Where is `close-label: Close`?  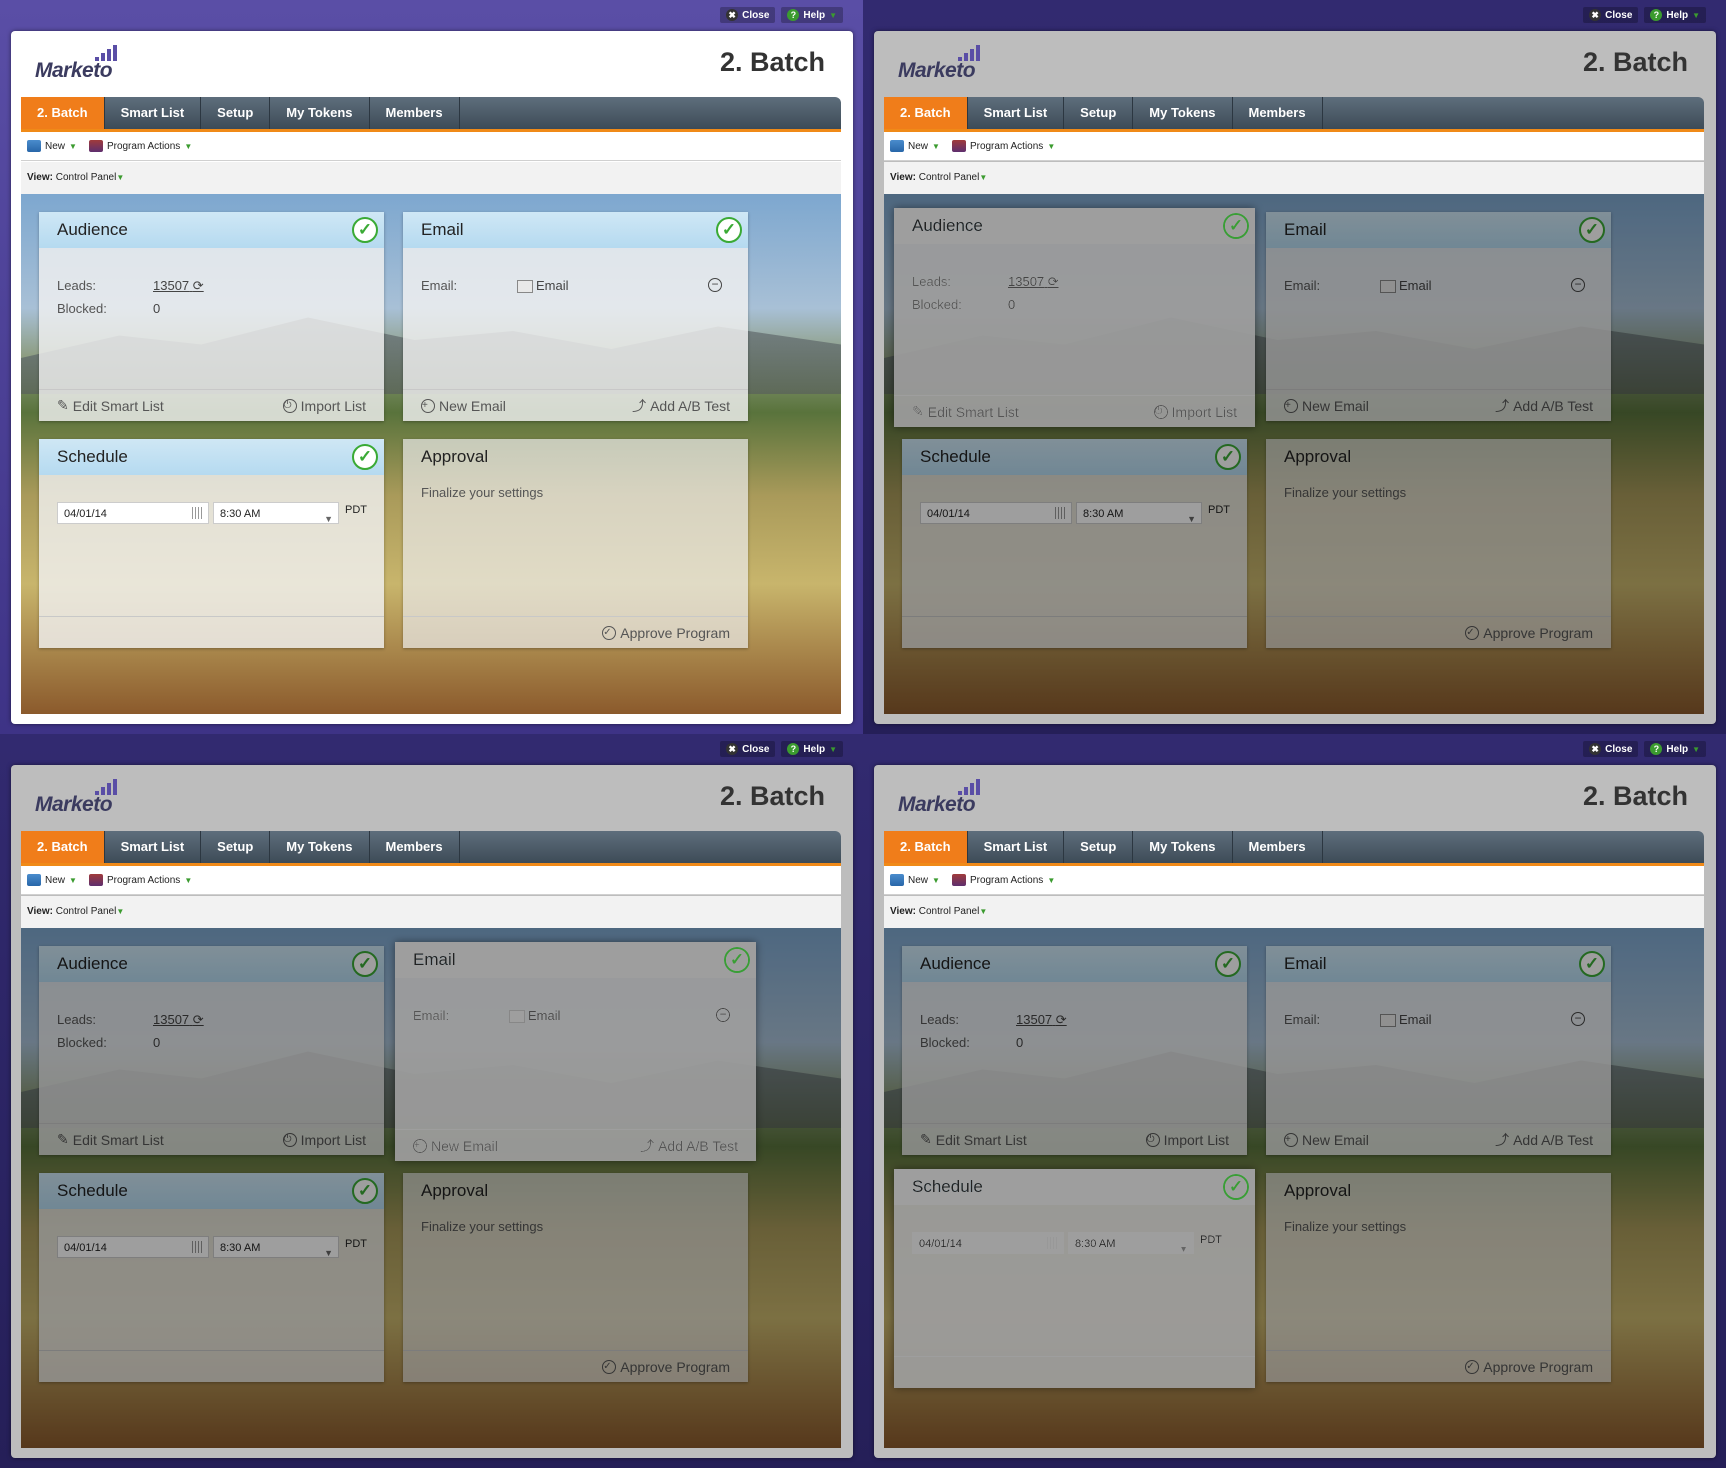
close-label: Close is located at coordinates (756, 15).